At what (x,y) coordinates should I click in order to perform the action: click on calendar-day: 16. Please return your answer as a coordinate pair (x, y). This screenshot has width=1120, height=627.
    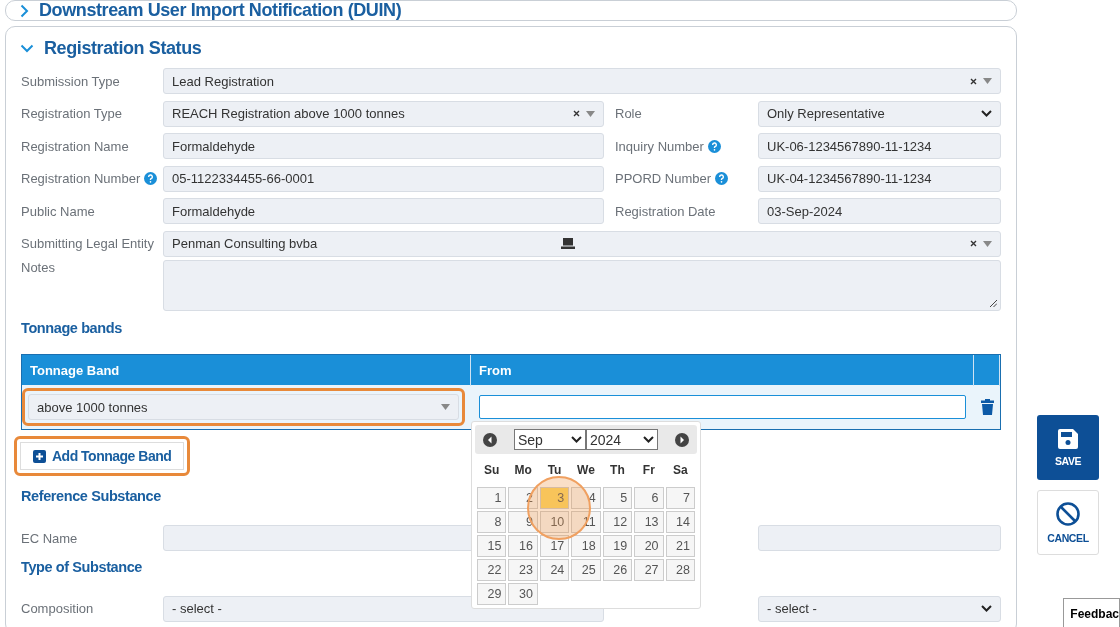
    Looking at the image, I should click on (523, 546).